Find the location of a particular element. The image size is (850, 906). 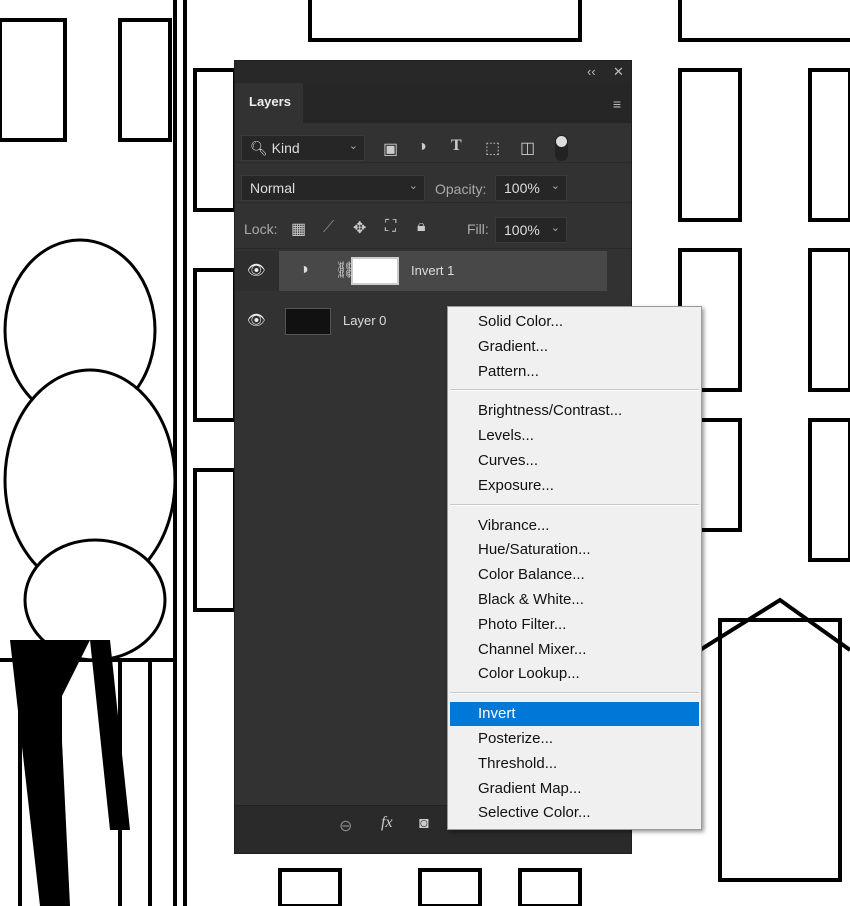

fill-input: 100% ⌄ is located at coordinates (531, 230).